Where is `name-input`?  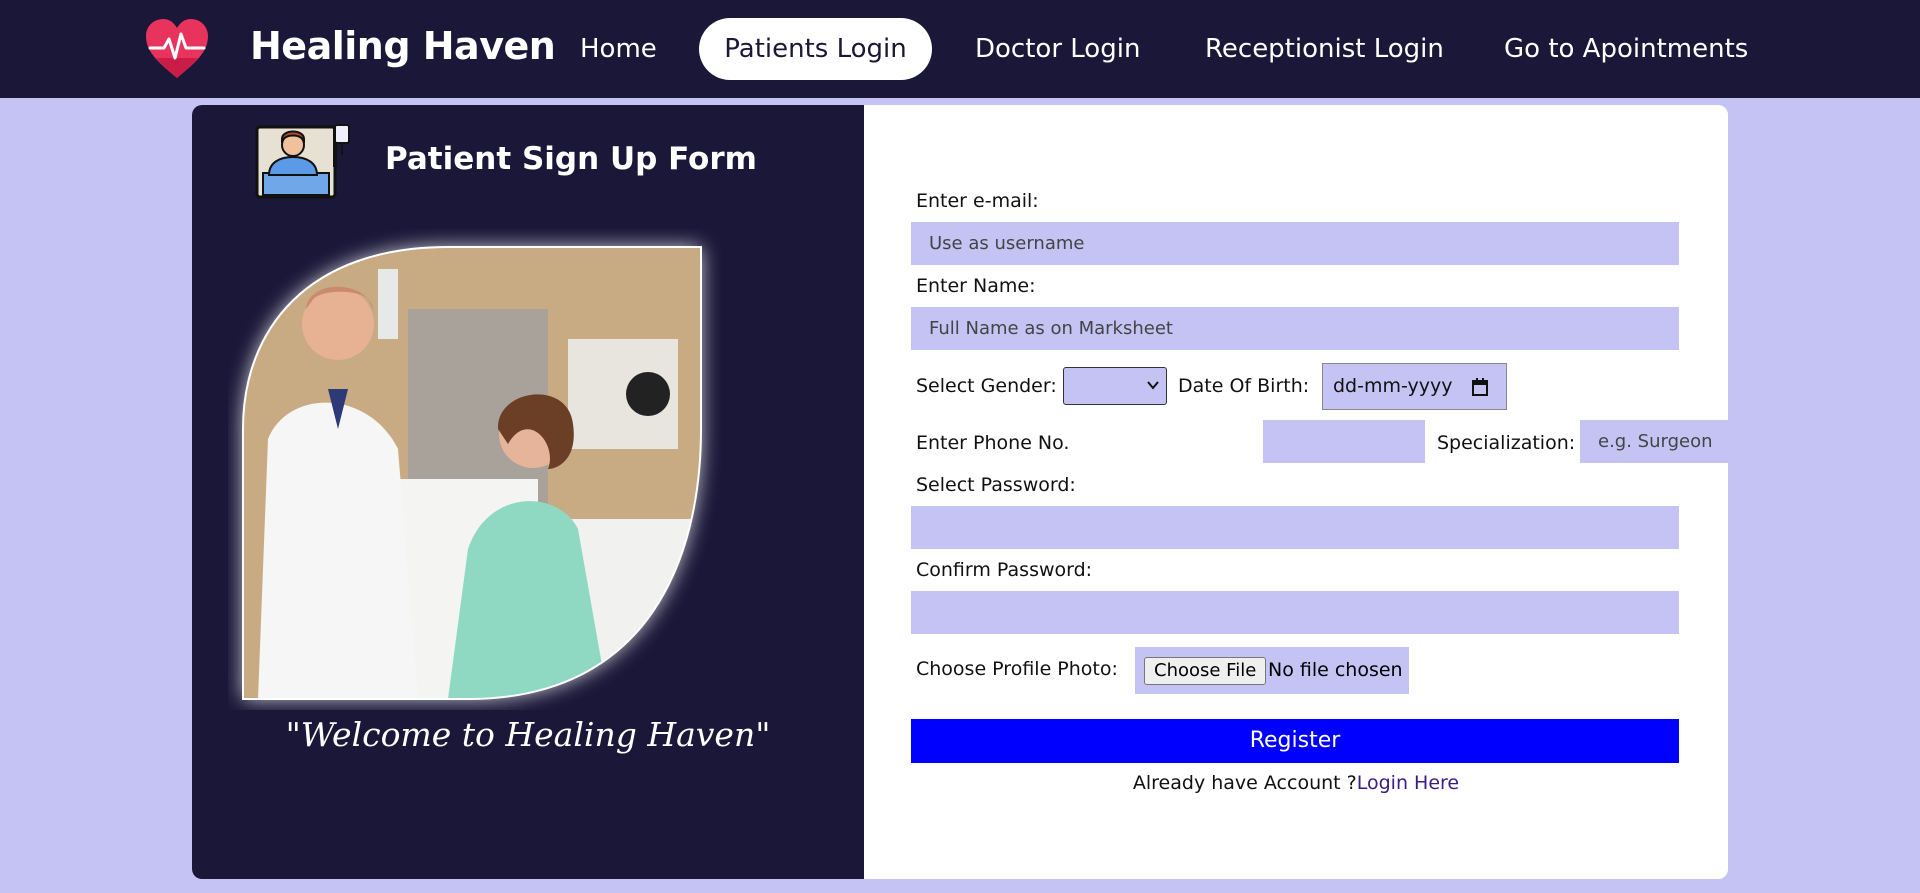 name-input is located at coordinates (1295, 328).